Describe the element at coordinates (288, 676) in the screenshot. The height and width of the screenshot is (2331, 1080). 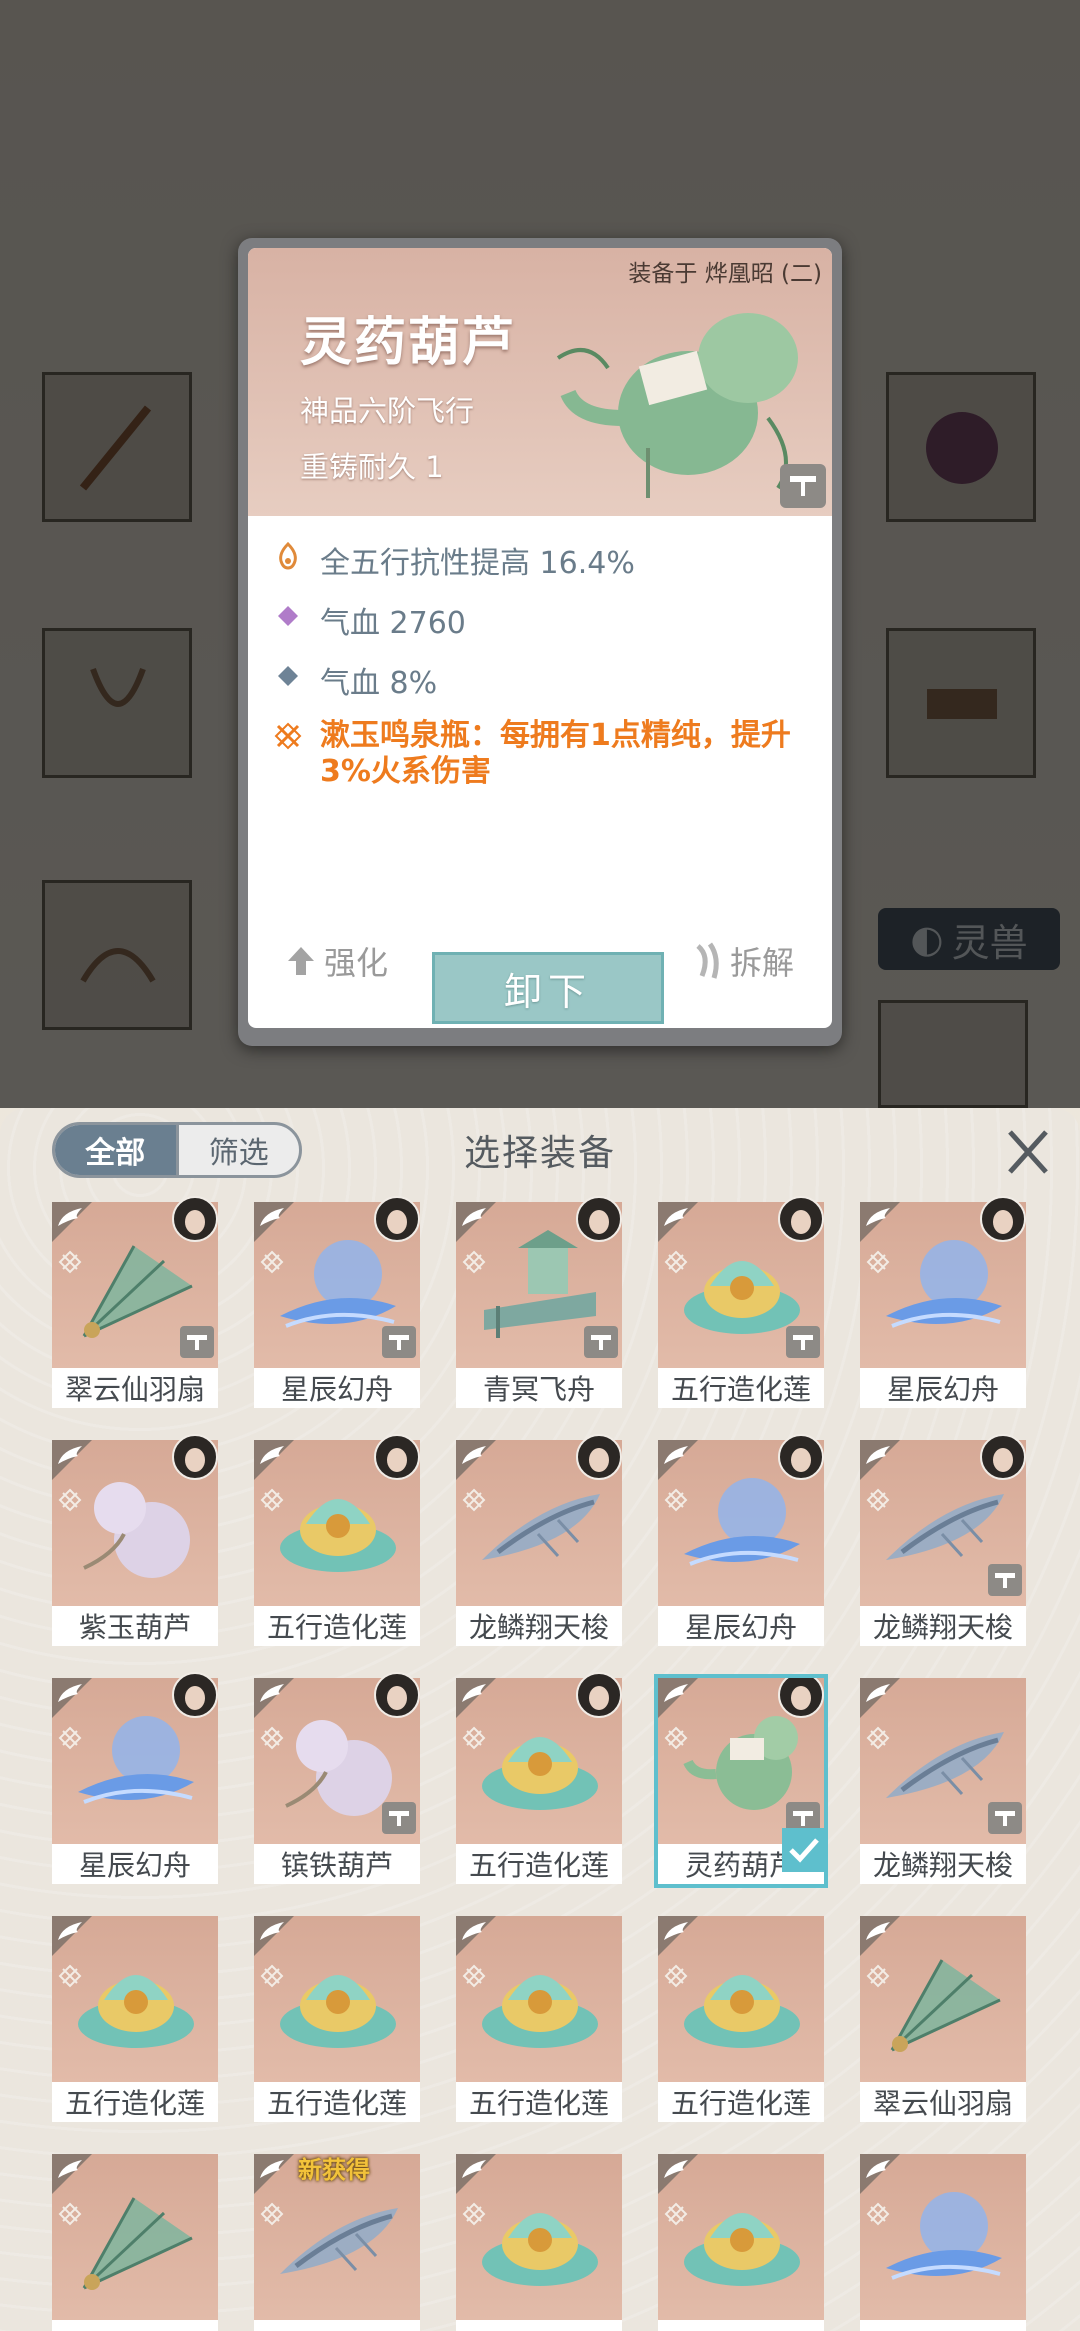
I see `blue-diamond-icon` at that location.